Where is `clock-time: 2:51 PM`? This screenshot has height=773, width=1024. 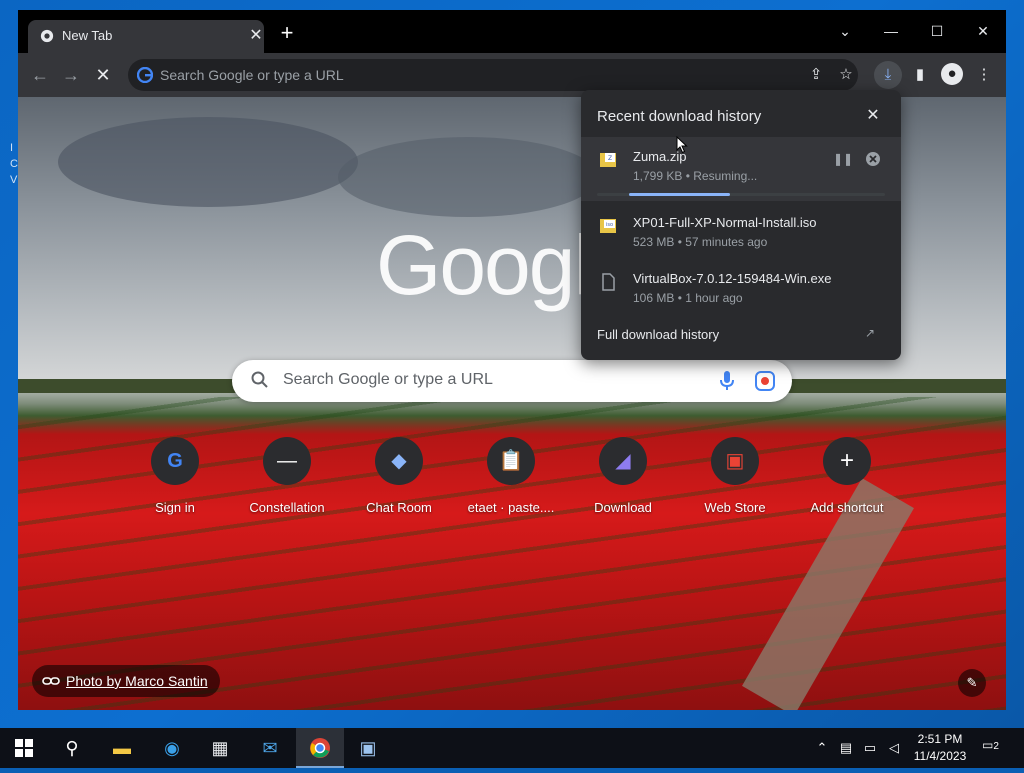 clock-time: 2:51 PM is located at coordinates (940, 739).